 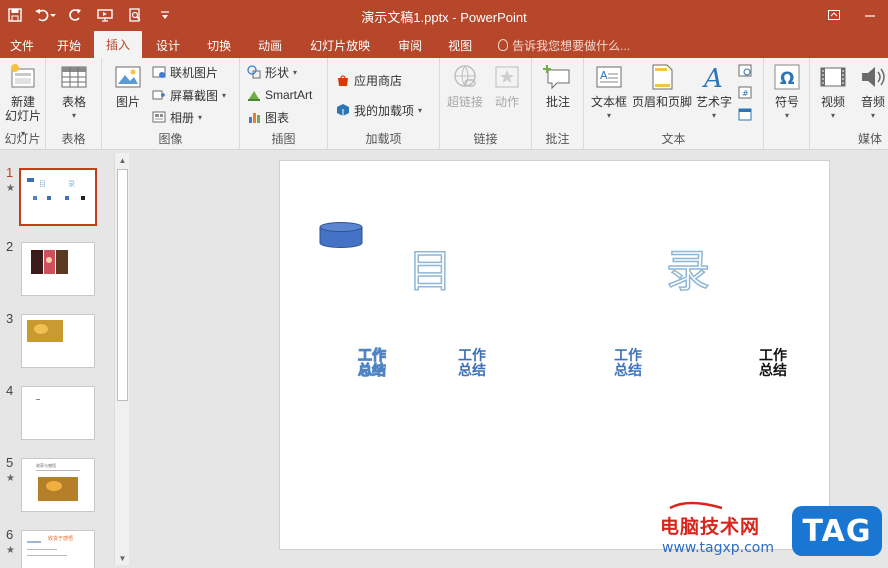 I want to click on tab-slideshow: 幻灯片放映, so click(x=340, y=45).